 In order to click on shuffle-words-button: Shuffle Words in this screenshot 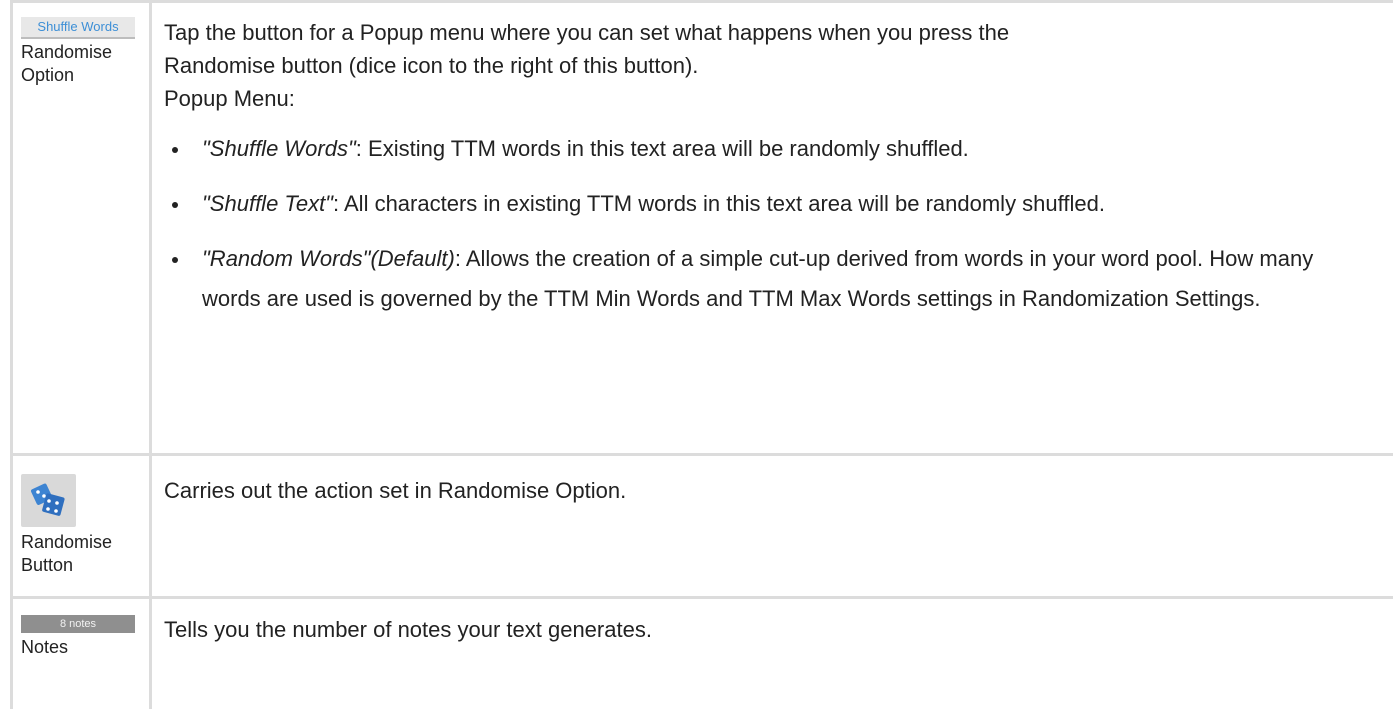, I will do `click(78, 28)`.